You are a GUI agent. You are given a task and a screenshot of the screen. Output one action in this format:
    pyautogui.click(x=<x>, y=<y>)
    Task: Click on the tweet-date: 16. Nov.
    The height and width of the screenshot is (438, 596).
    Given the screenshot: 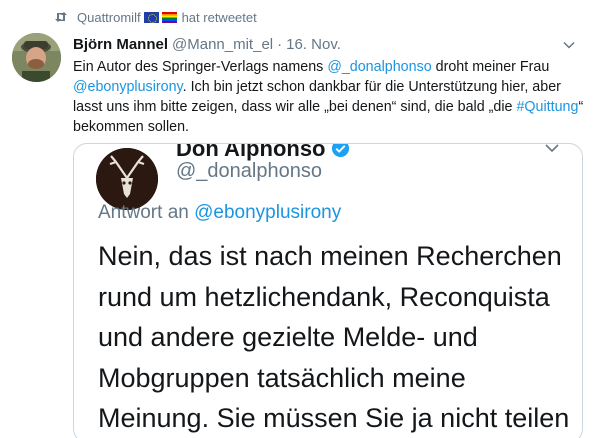 What is the action you would take?
    pyautogui.click(x=313, y=44)
    